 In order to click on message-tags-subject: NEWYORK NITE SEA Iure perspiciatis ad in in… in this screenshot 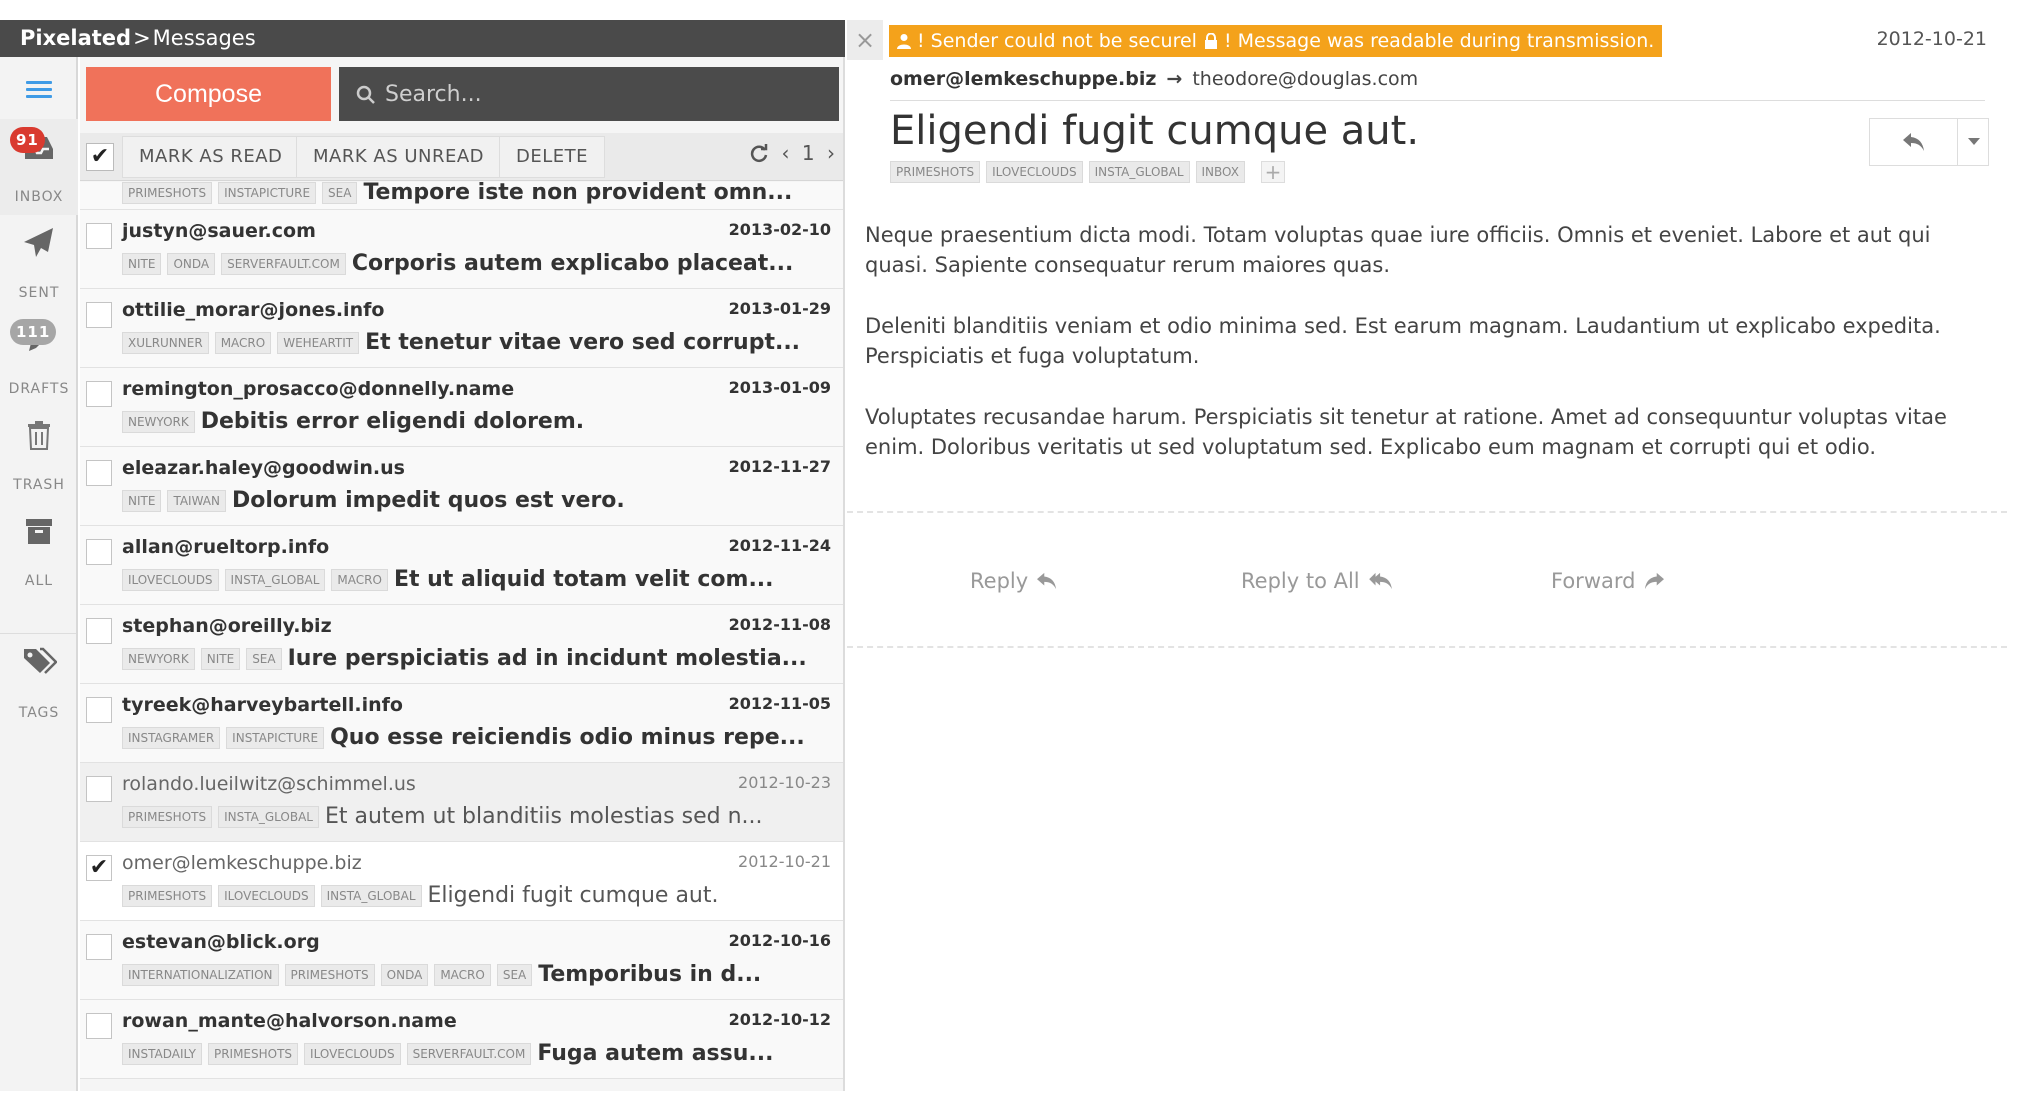, I will do `click(478, 658)`.